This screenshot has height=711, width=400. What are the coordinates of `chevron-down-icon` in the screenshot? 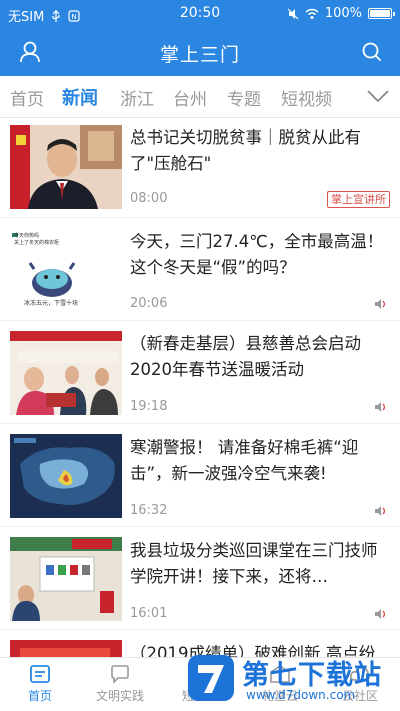 It's located at (378, 96).